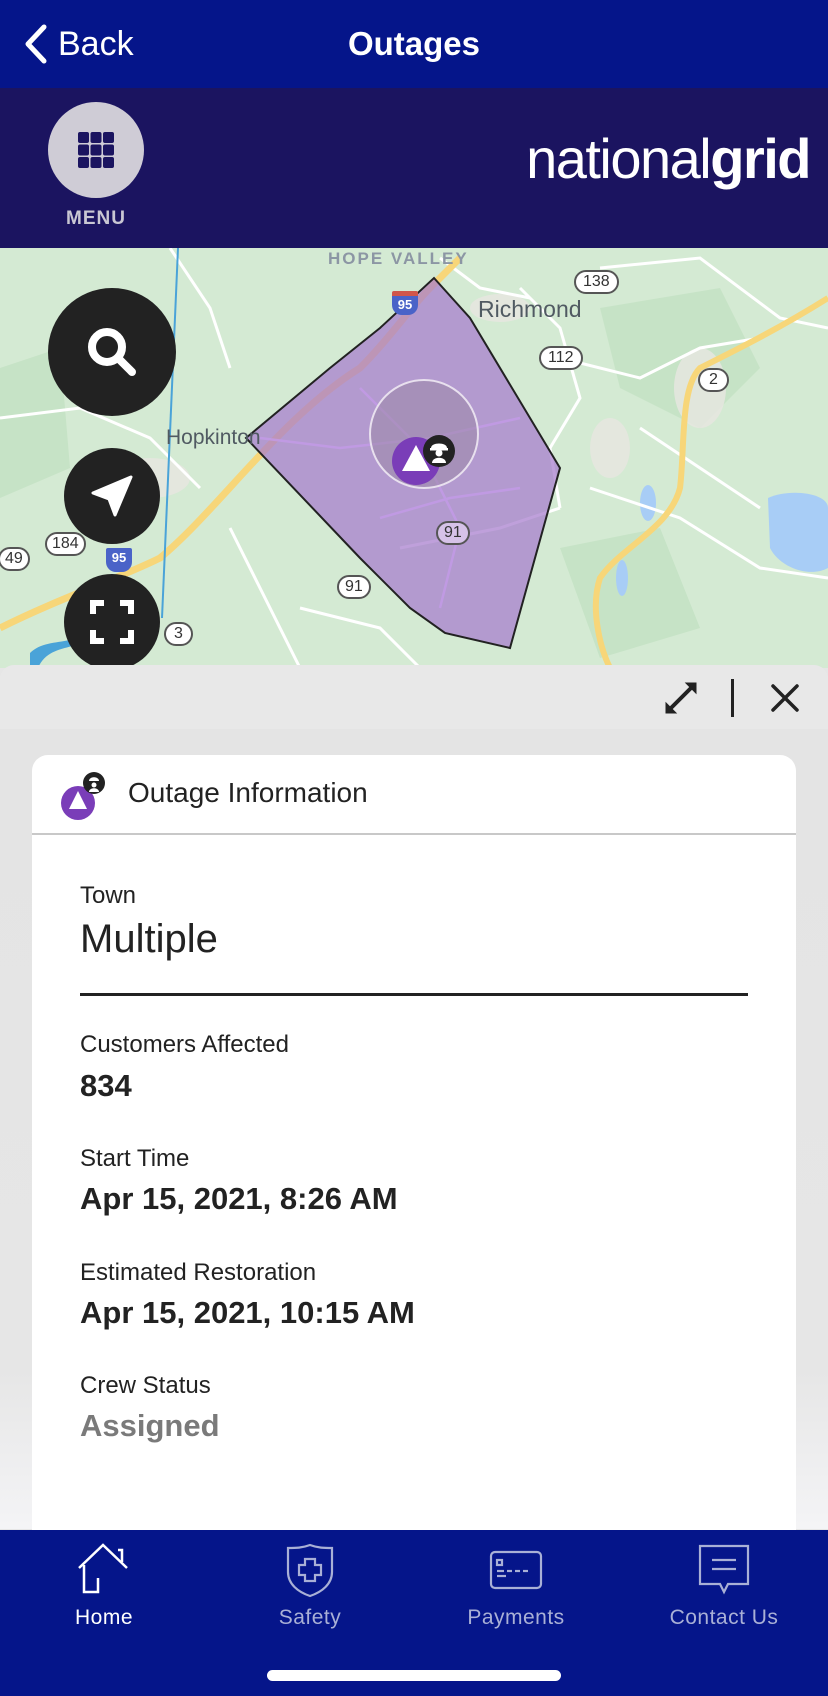 The height and width of the screenshot is (1696, 828). Describe the element at coordinates (439, 451) in the screenshot. I see `crew-assigned-badge-icon` at that location.